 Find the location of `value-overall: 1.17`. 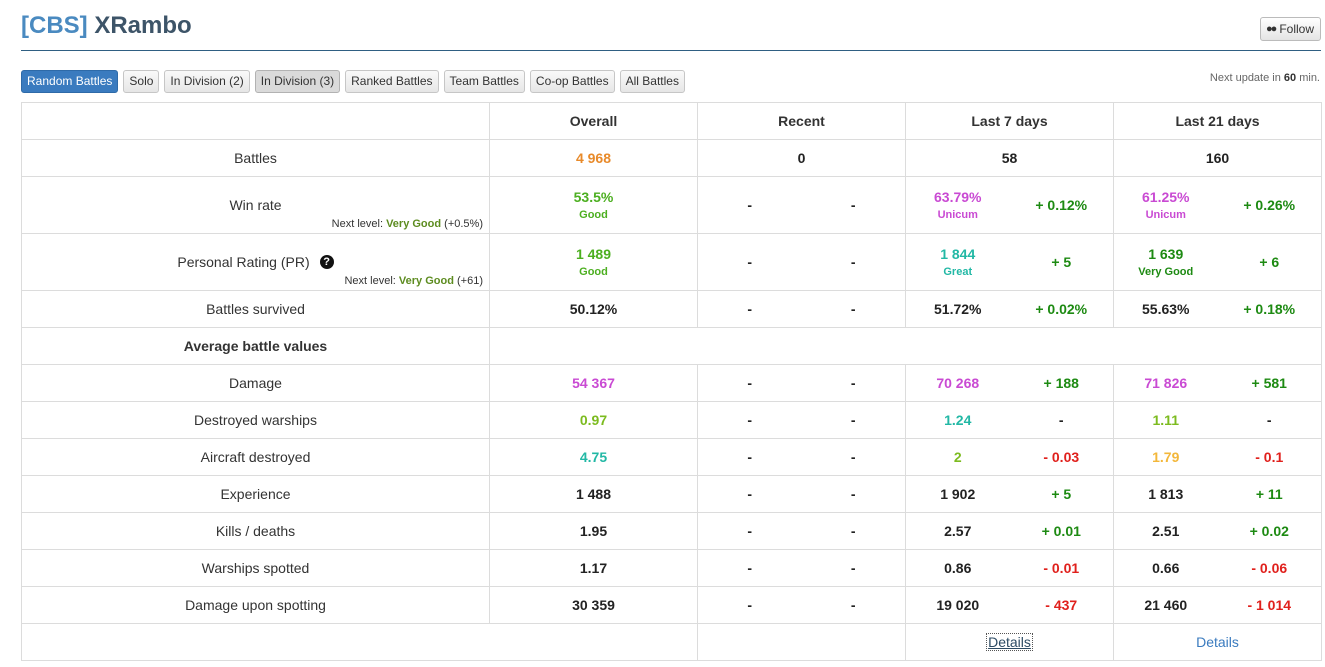

value-overall: 1.17 is located at coordinates (593, 568).